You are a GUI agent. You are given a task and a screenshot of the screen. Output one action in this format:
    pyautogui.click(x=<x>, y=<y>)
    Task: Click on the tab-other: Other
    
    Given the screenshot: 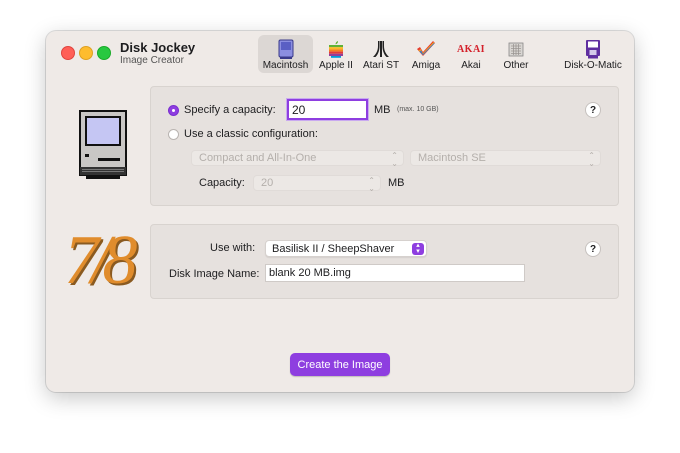 What is the action you would take?
    pyautogui.click(x=516, y=54)
    